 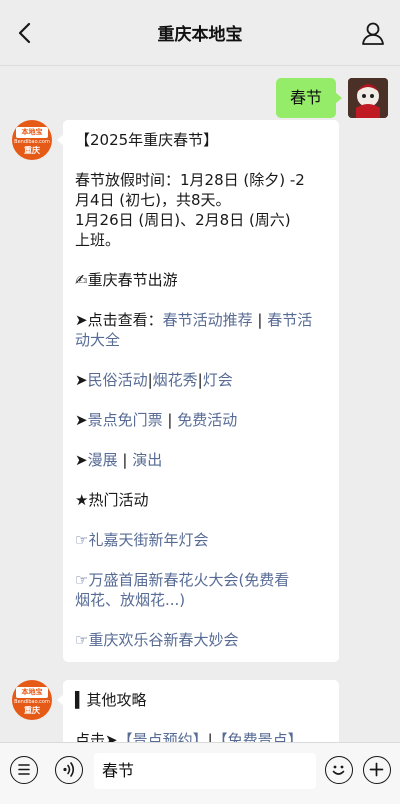 I want to click on chat-title: 重庆本地宝, so click(x=200, y=35).